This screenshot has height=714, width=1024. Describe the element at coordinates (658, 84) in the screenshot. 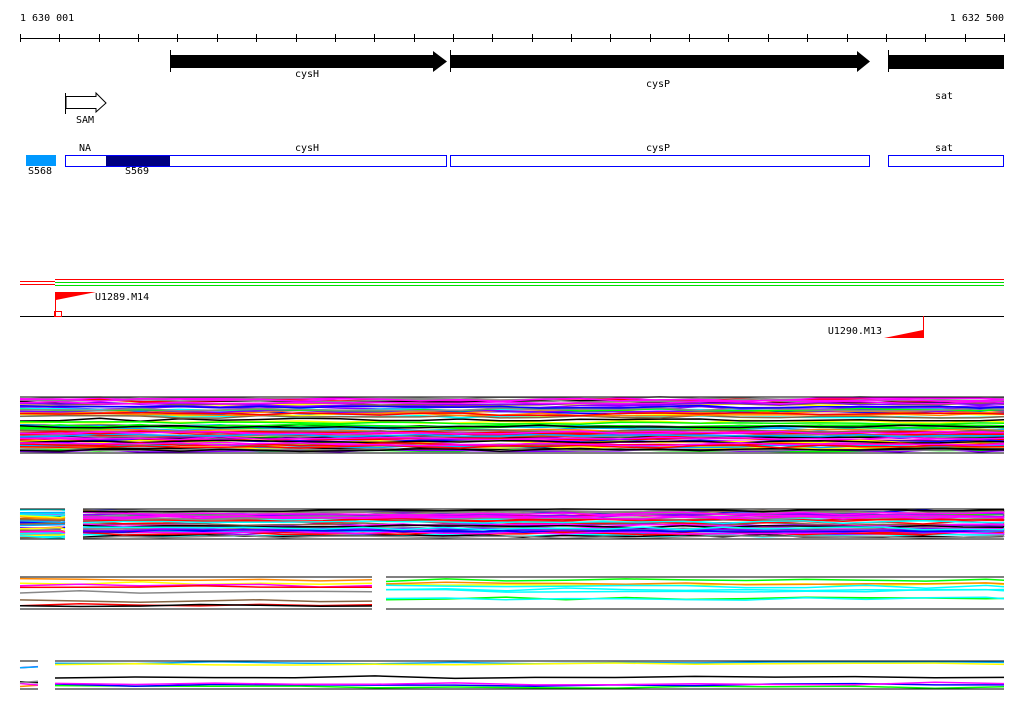

I see `gene-label-cysP: cysP` at that location.